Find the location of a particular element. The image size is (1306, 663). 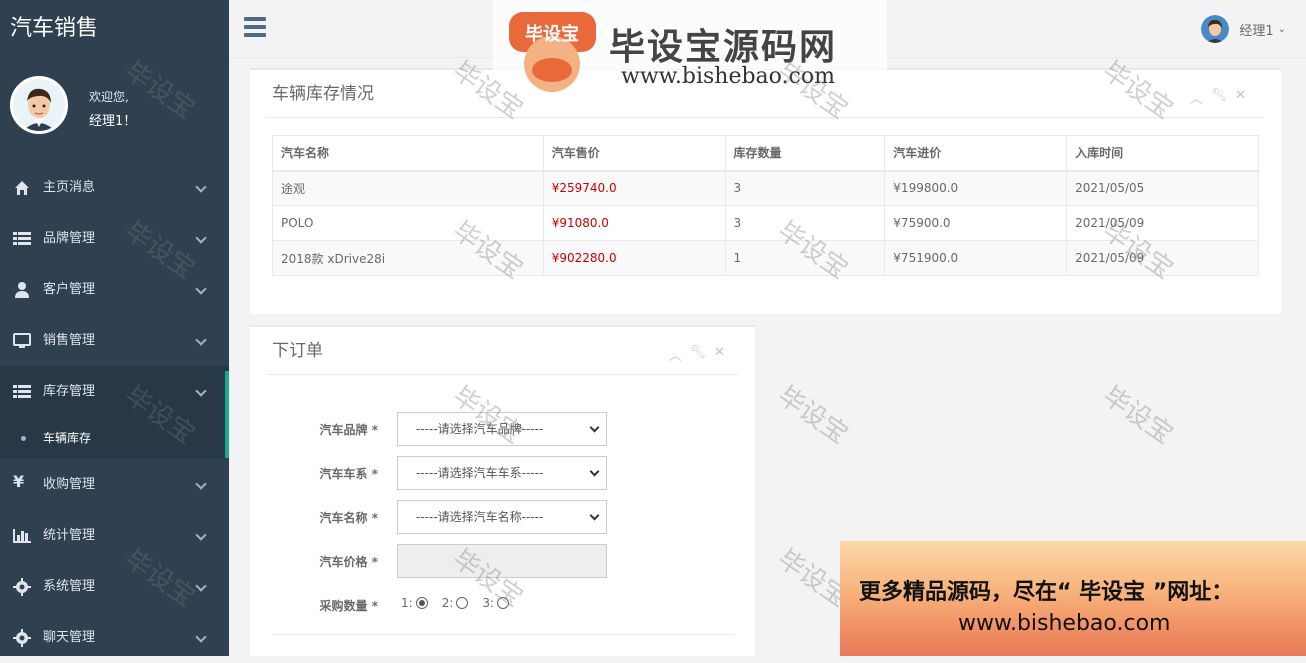

welcome-text: 欢迎您, is located at coordinates (109, 97).